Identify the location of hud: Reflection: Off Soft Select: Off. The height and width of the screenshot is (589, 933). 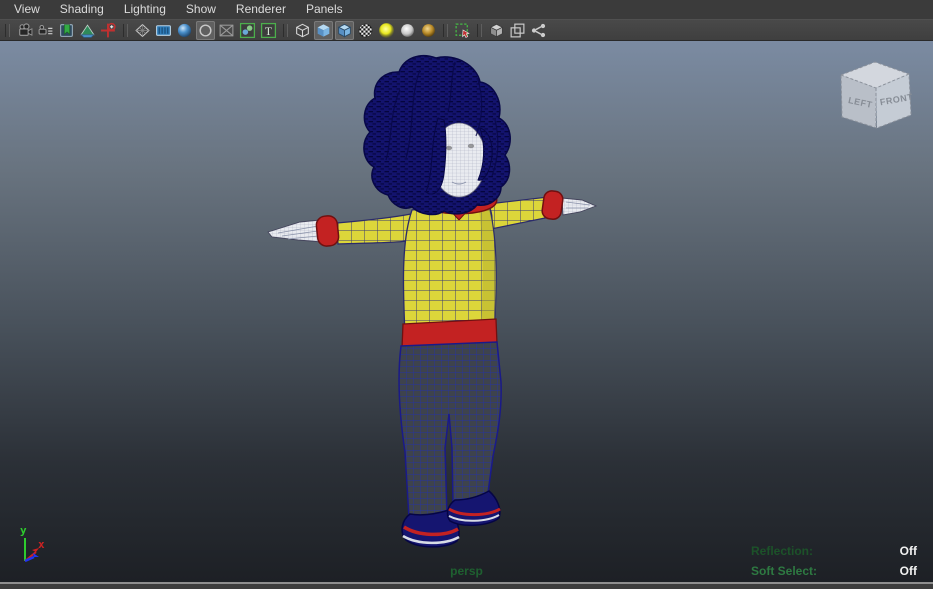
(834, 558).